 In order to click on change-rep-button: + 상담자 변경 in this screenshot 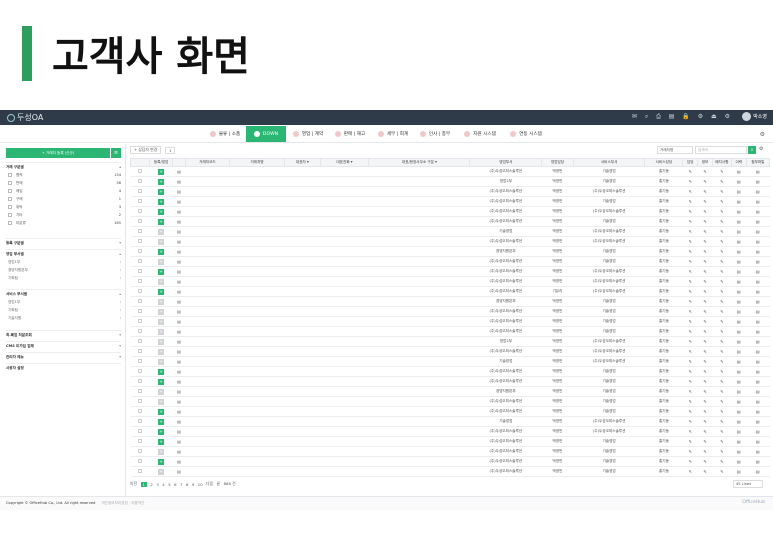, I will do `click(146, 150)`.